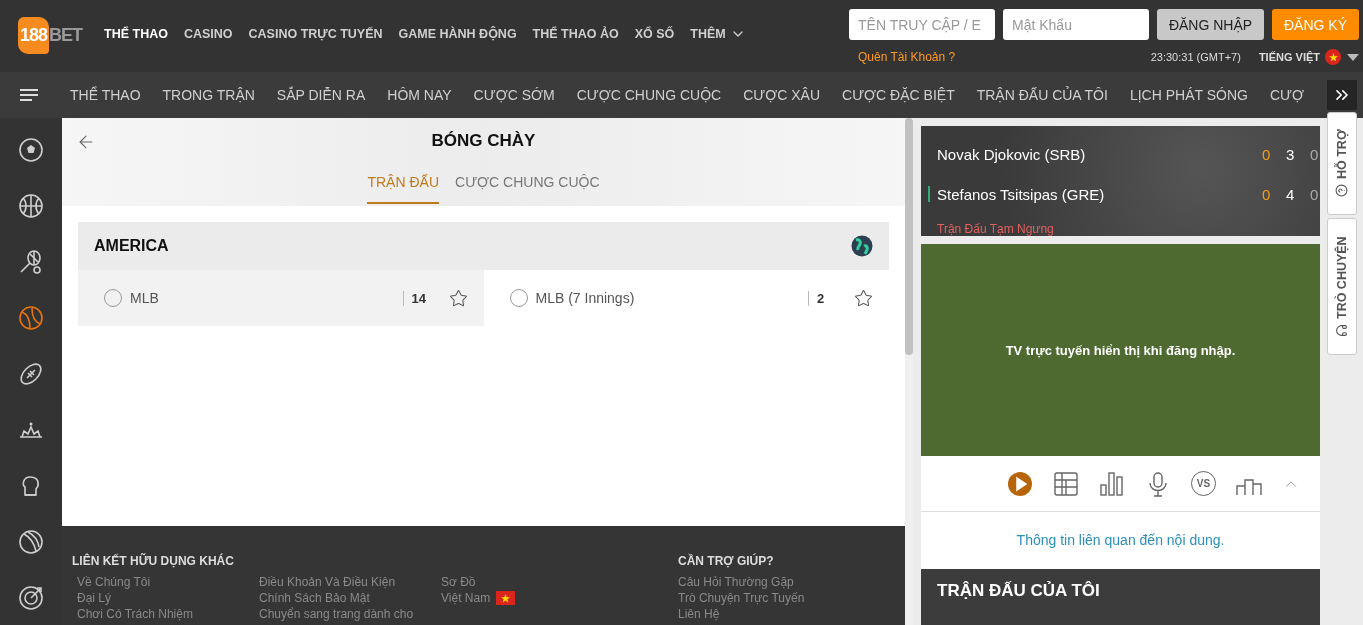  What do you see at coordinates (315, 34) in the screenshot?
I see `nav-link: CASINO TRỰC TUYẾN` at bounding box center [315, 34].